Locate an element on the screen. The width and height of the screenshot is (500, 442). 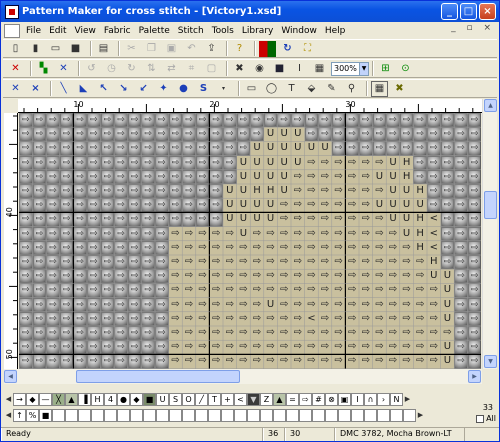
scroll-up-icon: ▲ is located at coordinates (490, 105).